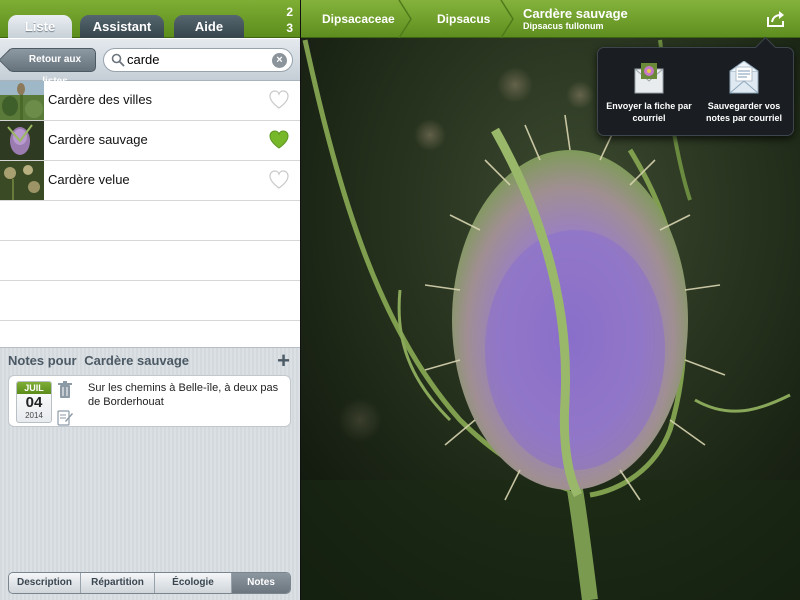  Describe the element at coordinates (563, 26) in the screenshot. I see `species-latin-name: Dipsacus fullonum` at that location.